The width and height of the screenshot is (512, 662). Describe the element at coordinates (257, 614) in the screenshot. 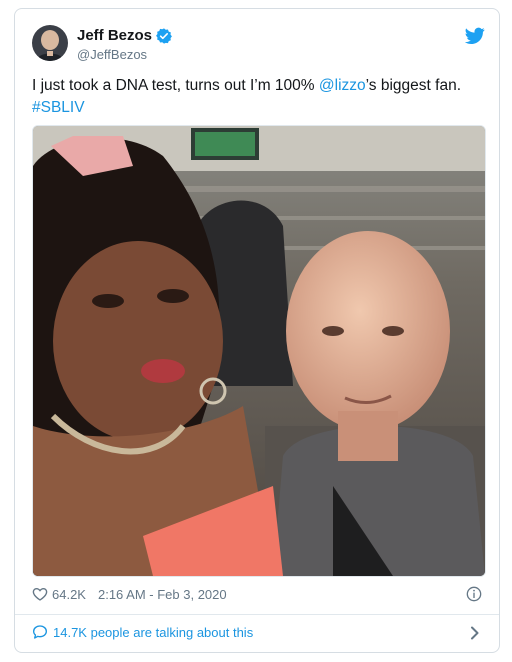

I see `divider` at that location.